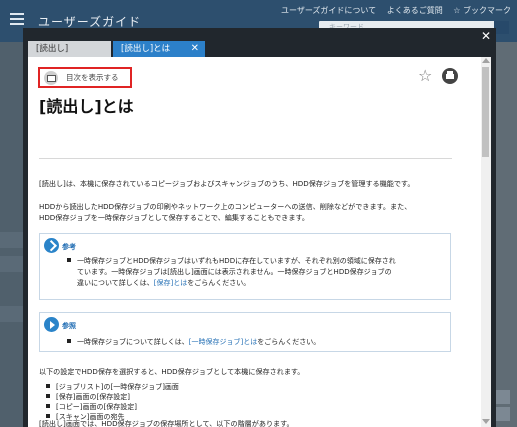 The height and width of the screenshot is (427, 517). I want to click on scrollbar-thumb, so click(485, 112).